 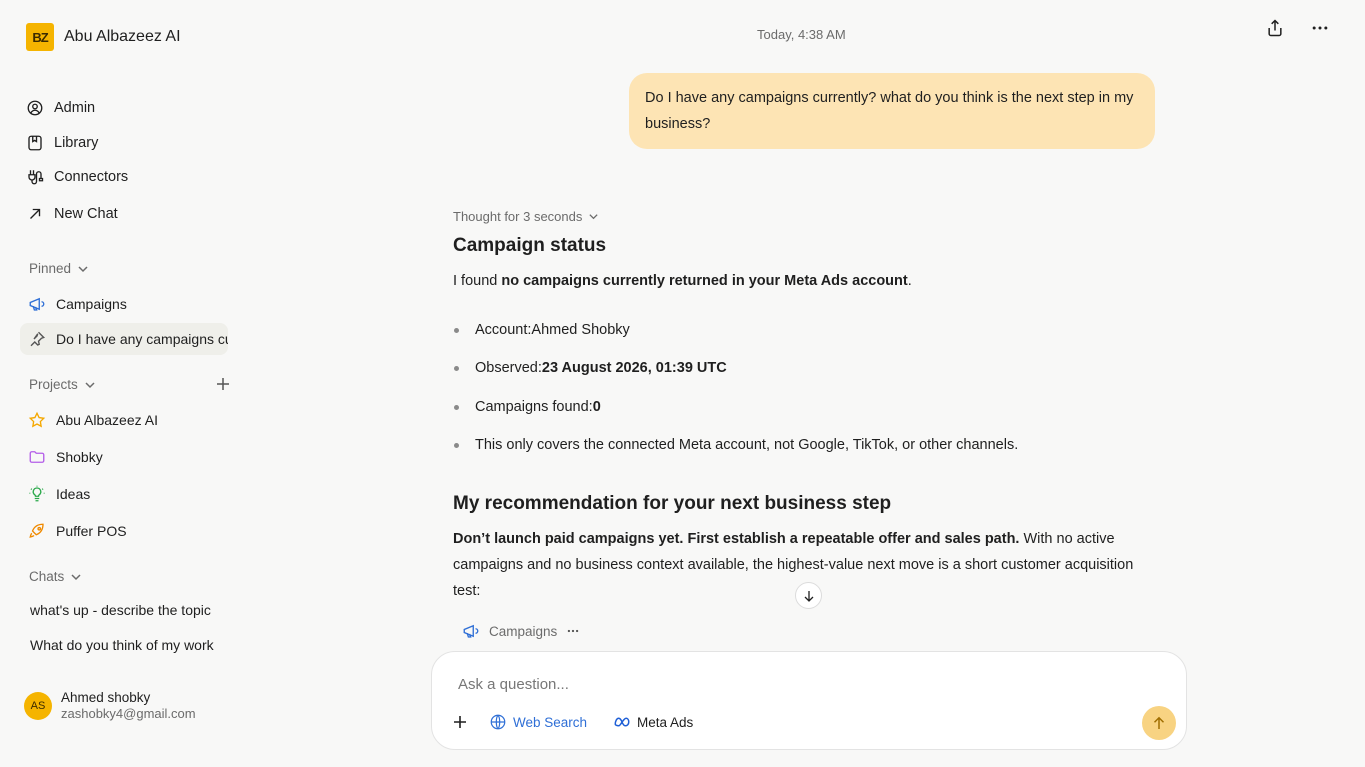 I want to click on project-item-puffer-pos: Puffer POS, so click(x=124, y=531).